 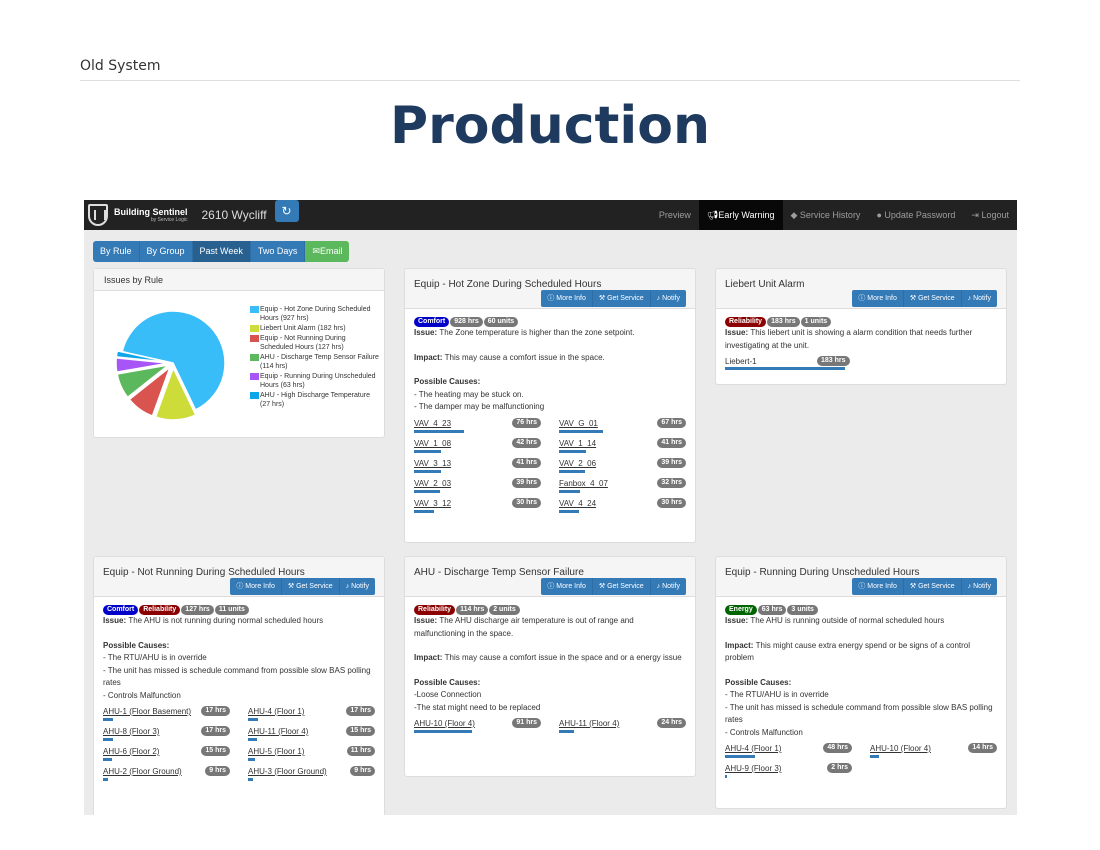 I want to click on item-name: AHU-2 (Floor Ground), so click(x=142, y=771).